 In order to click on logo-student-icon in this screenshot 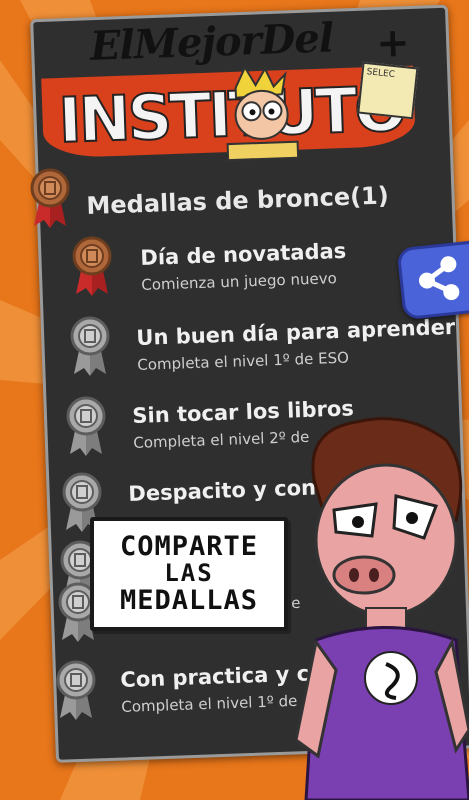, I will do `click(263, 113)`.